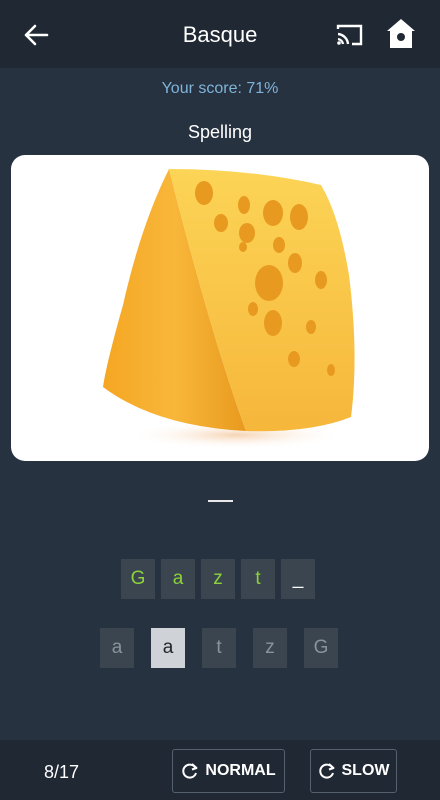 Image resolution: width=440 pixels, height=800 pixels. I want to click on slow-speed-label: SLOW, so click(365, 770).